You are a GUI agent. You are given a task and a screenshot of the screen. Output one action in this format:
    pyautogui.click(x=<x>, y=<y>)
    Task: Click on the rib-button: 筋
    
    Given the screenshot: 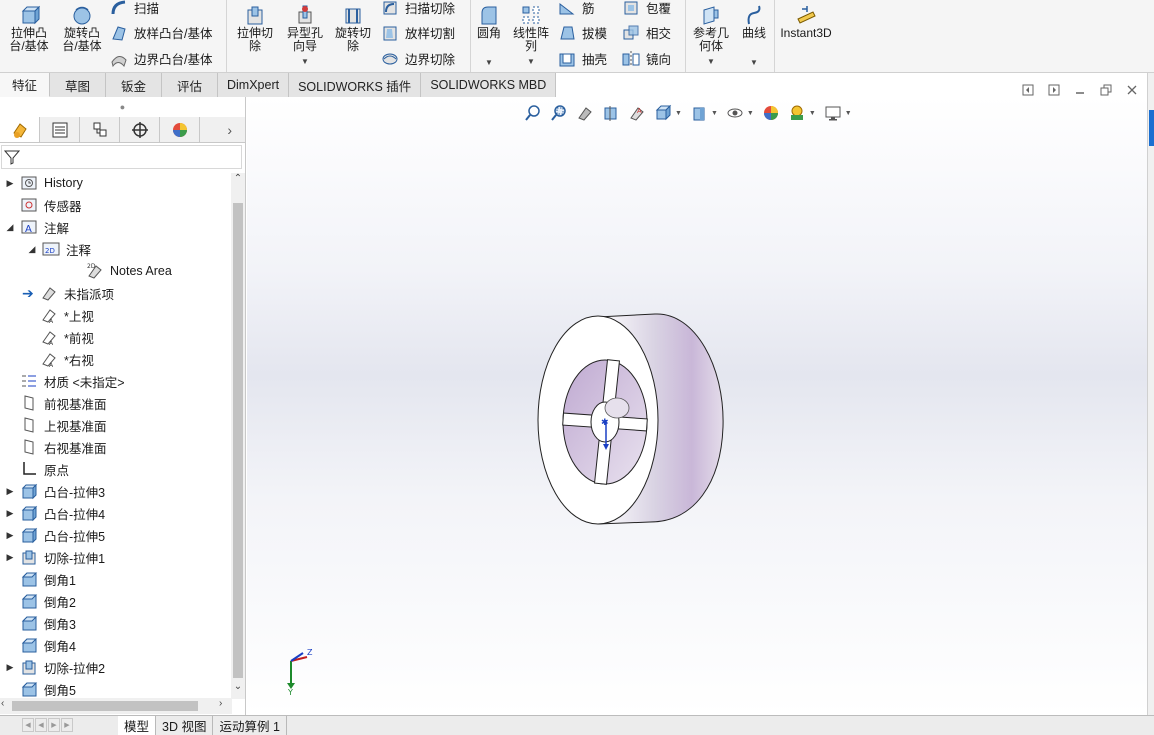 What is the action you would take?
    pyautogui.click(x=576, y=8)
    